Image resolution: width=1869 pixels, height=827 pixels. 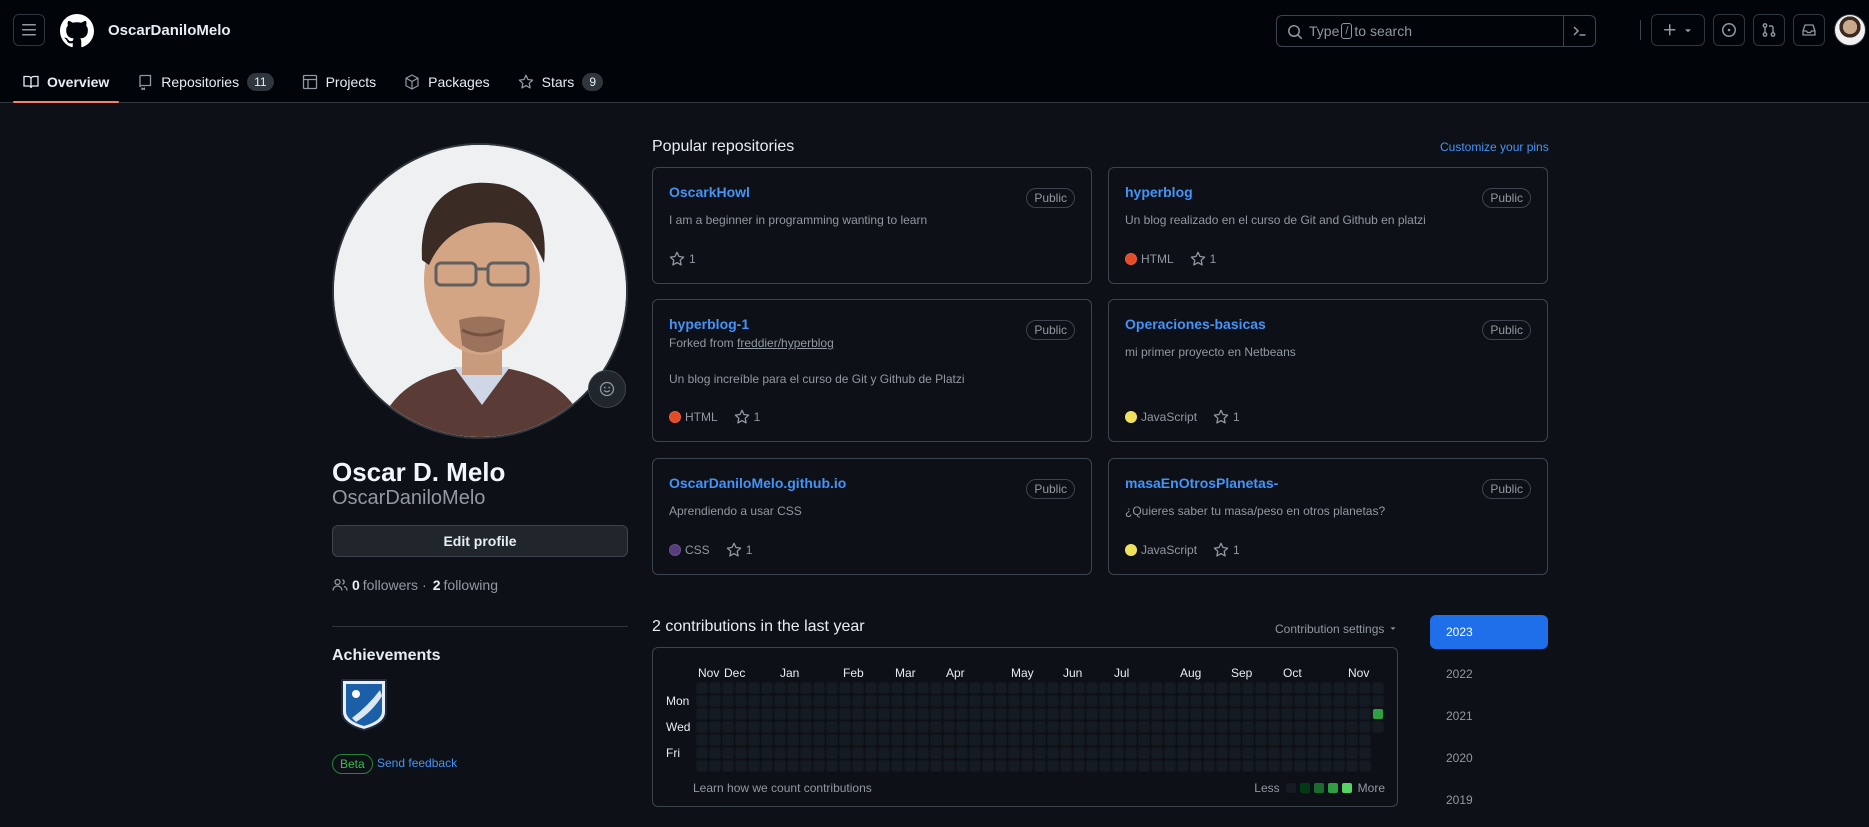 What do you see at coordinates (364, 704) in the screenshot?
I see `achievement-badge-icon` at bounding box center [364, 704].